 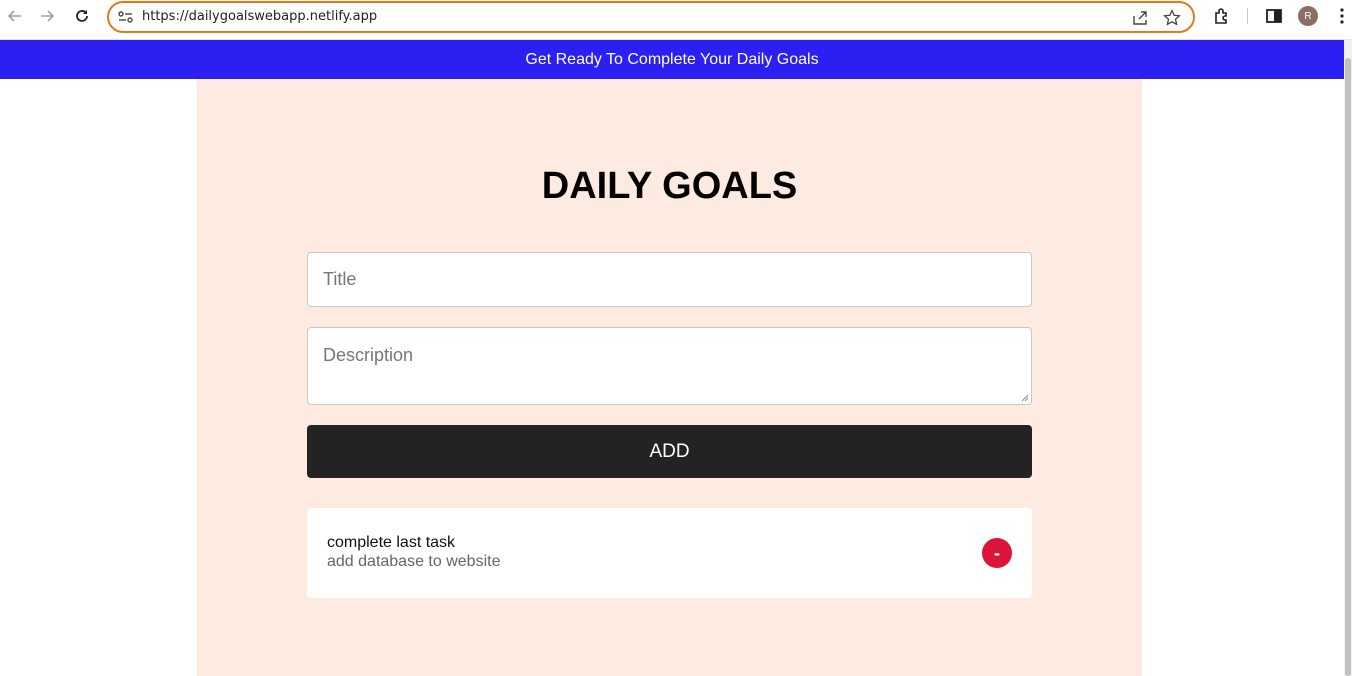 What do you see at coordinates (669, 186) in the screenshot?
I see `page-title: DAILY GOALS` at bounding box center [669, 186].